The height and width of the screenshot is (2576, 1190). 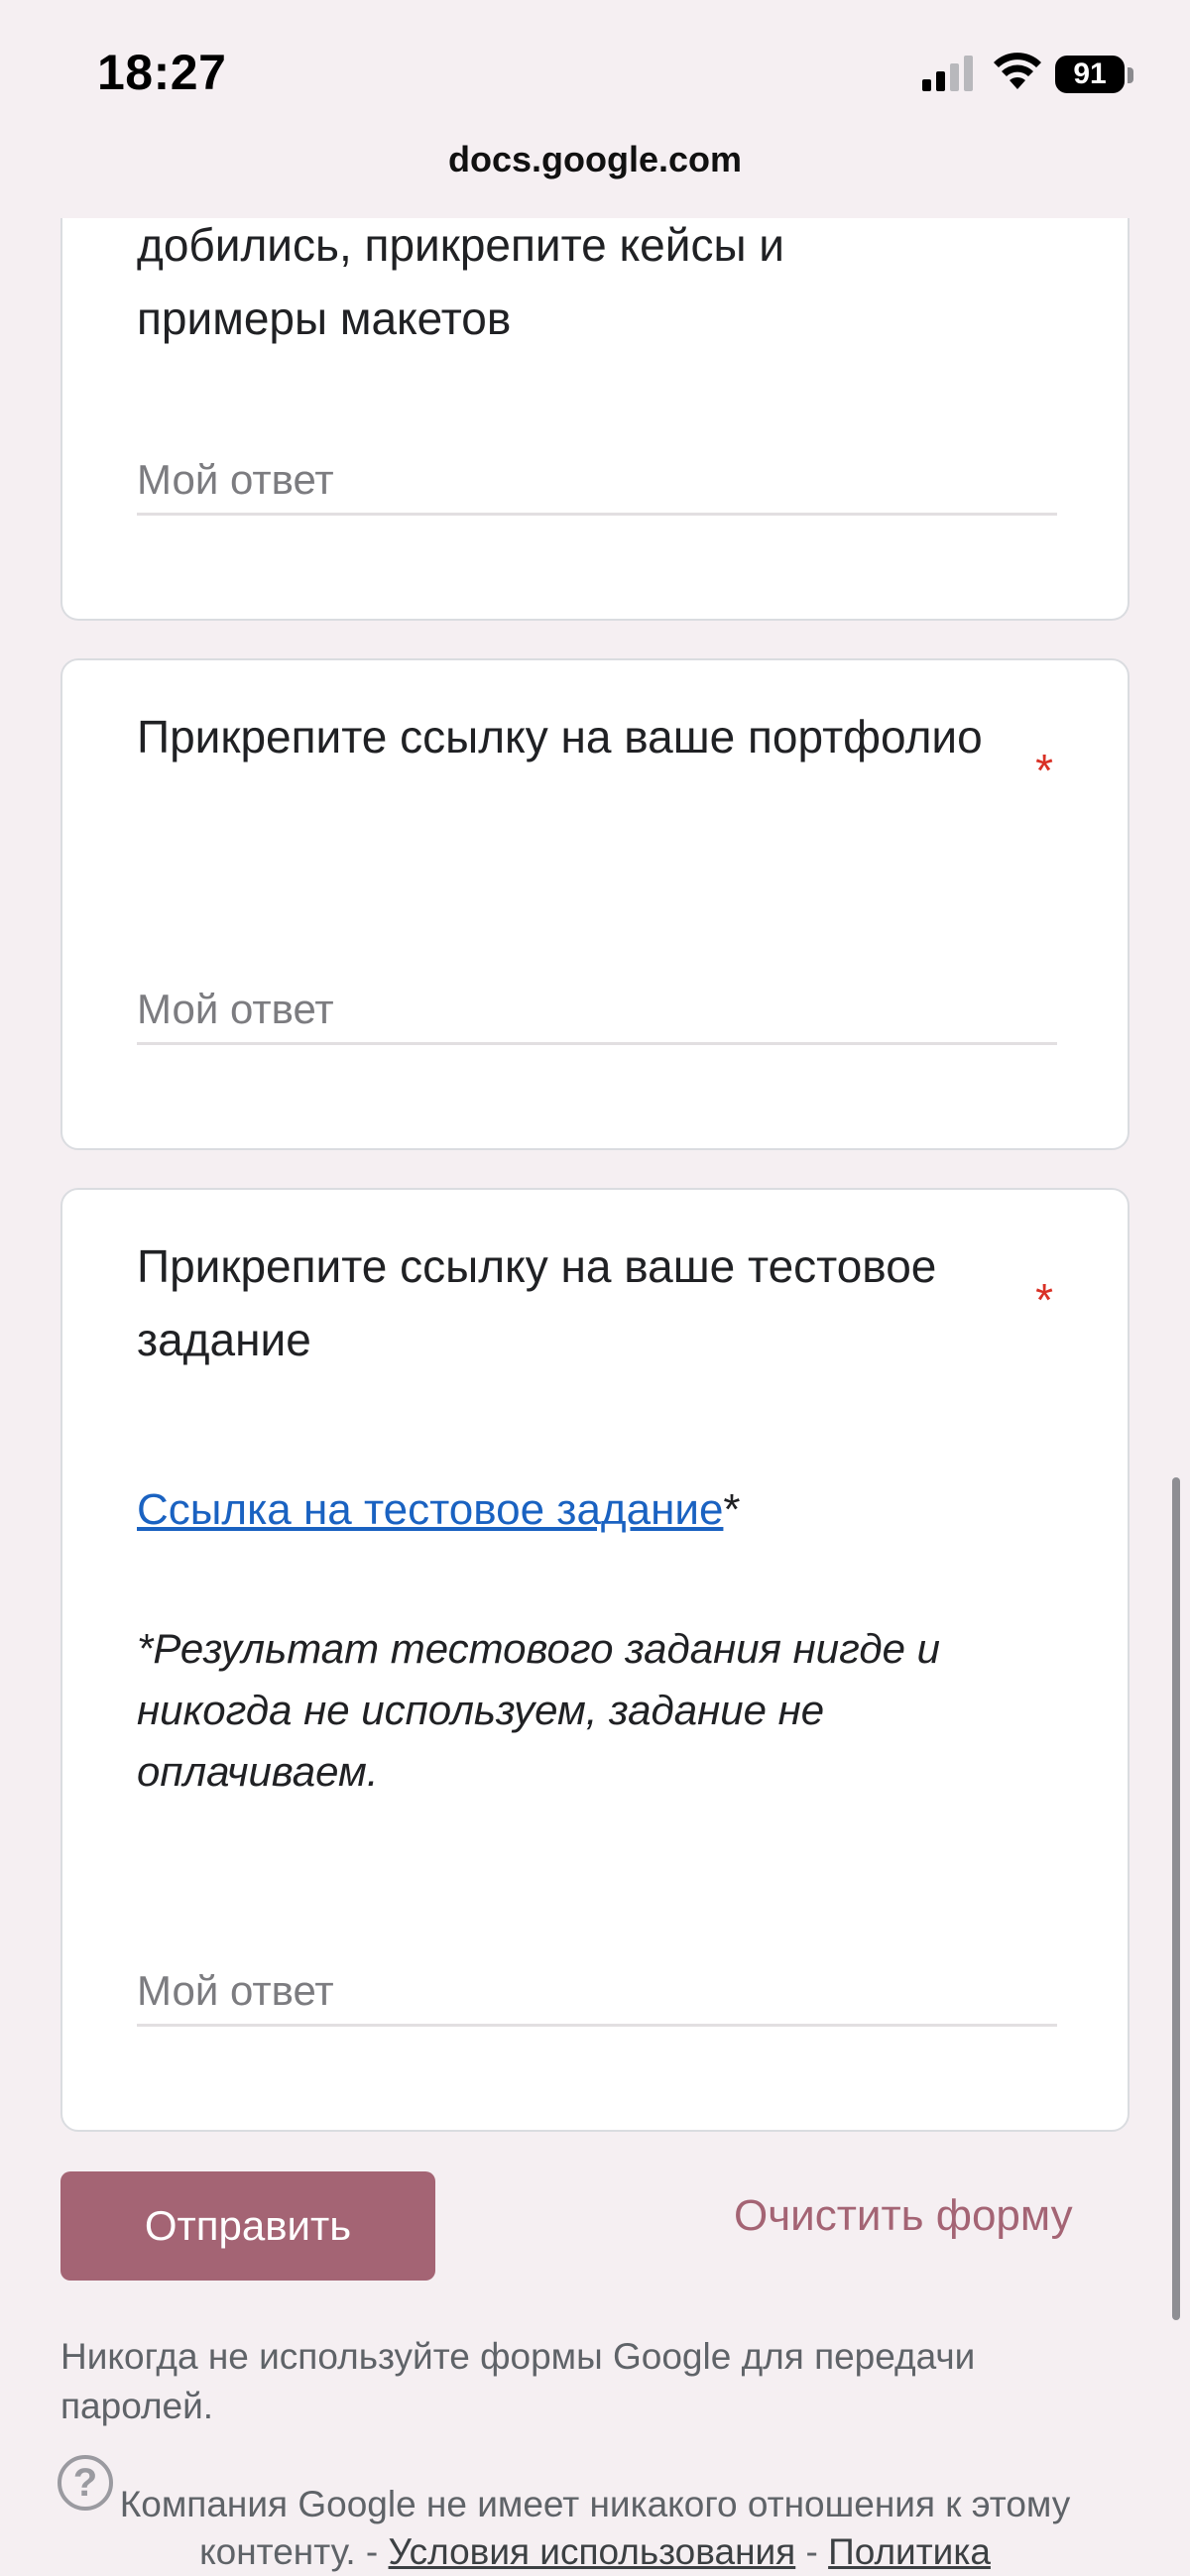 I want to click on url-bar: docs.google.com, so click(x=595, y=159).